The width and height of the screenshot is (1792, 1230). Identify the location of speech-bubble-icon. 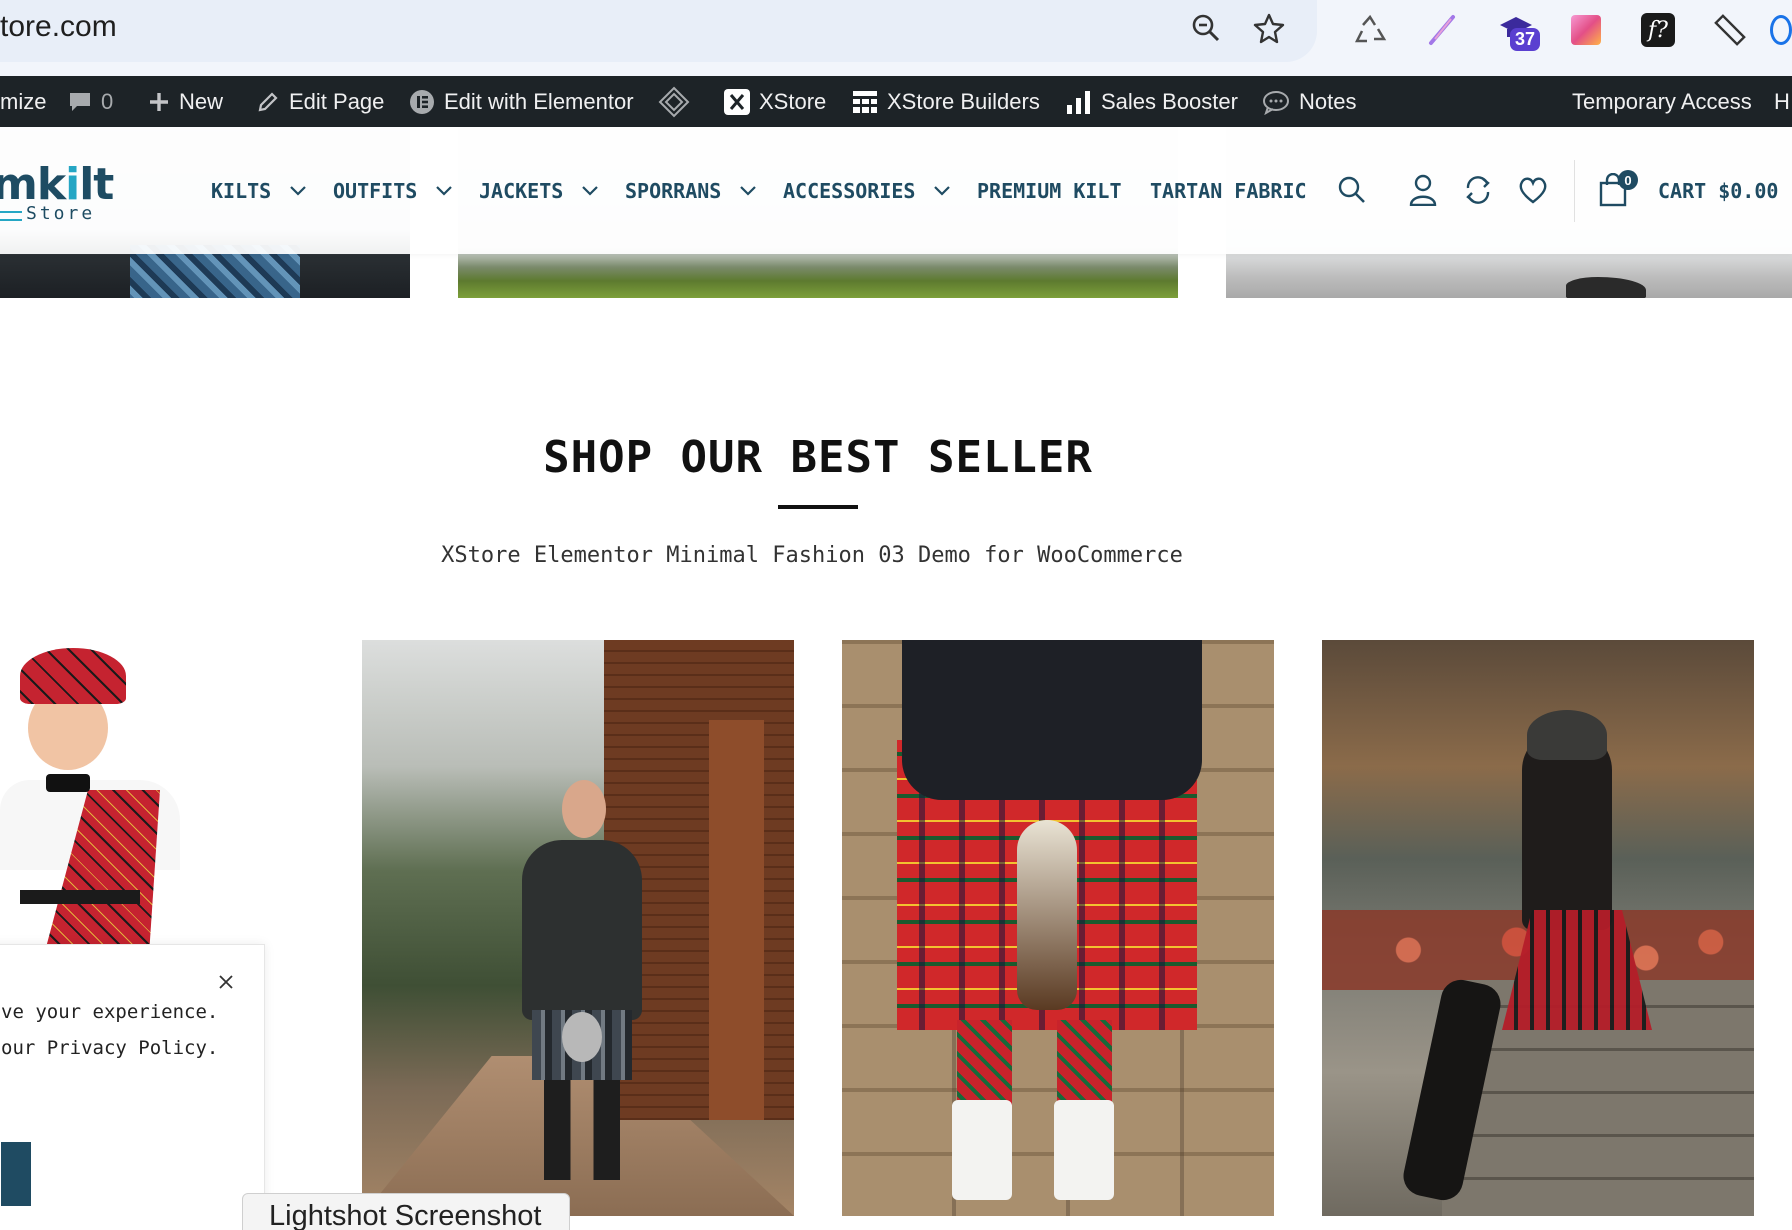
(1276, 102).